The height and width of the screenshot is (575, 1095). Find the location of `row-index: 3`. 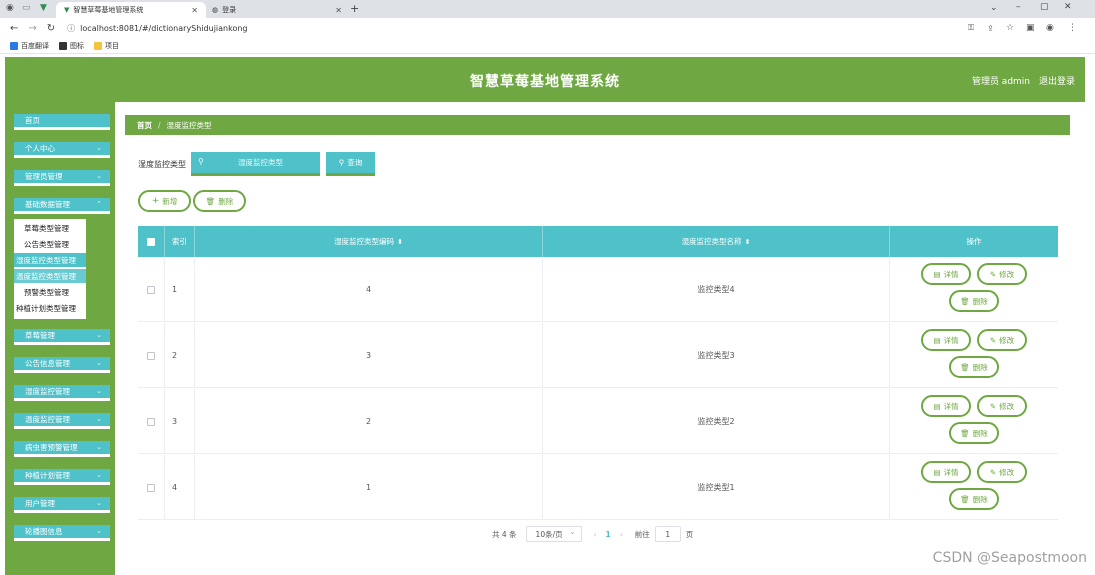

row-index: 3 is located at coordinates (180, 421).